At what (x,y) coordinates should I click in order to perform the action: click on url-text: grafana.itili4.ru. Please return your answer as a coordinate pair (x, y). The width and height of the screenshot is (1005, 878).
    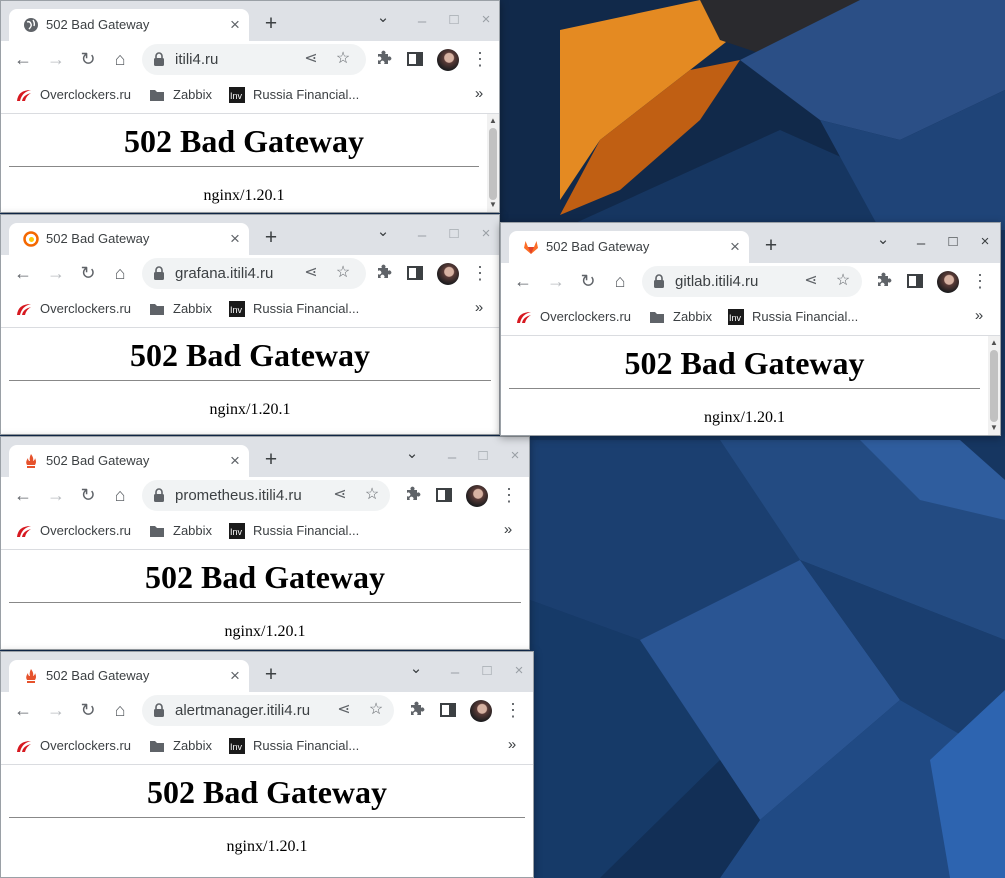
    Looking at the image, I should click on (224, 273).